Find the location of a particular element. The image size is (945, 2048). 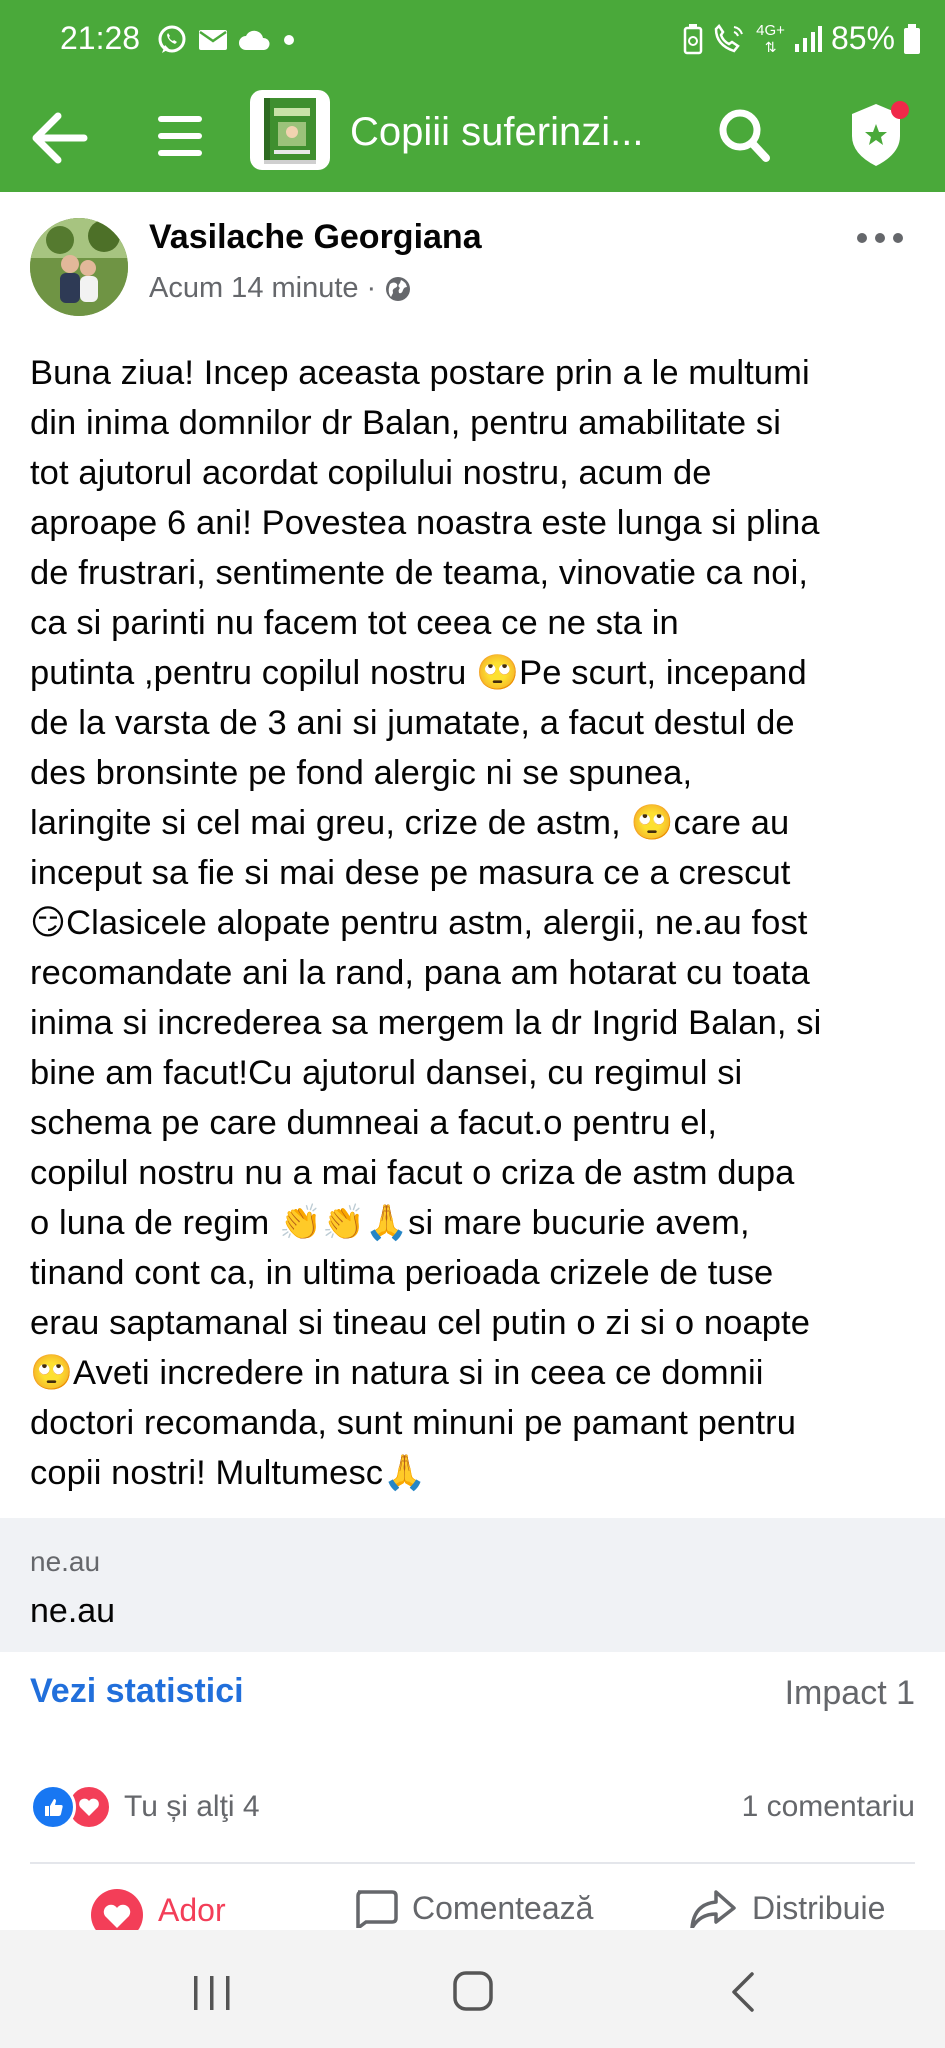

battery-icon is located at coordinates (912, 38).